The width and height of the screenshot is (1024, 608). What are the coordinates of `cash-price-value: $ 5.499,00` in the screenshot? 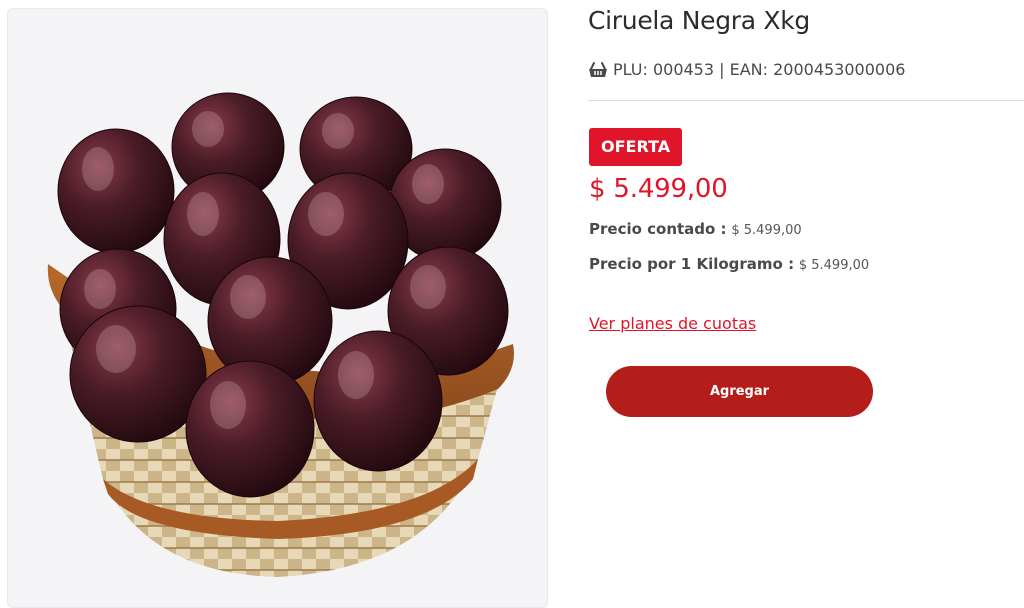 It's located at (766, 230).